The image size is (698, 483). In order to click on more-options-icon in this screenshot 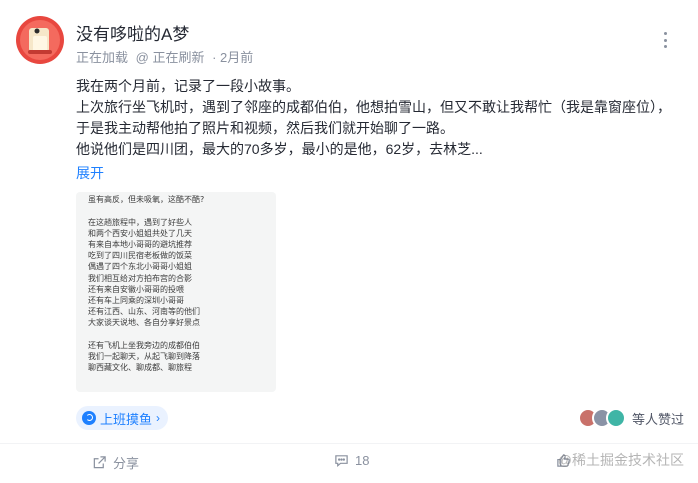, I will do `click(665, 40)`.